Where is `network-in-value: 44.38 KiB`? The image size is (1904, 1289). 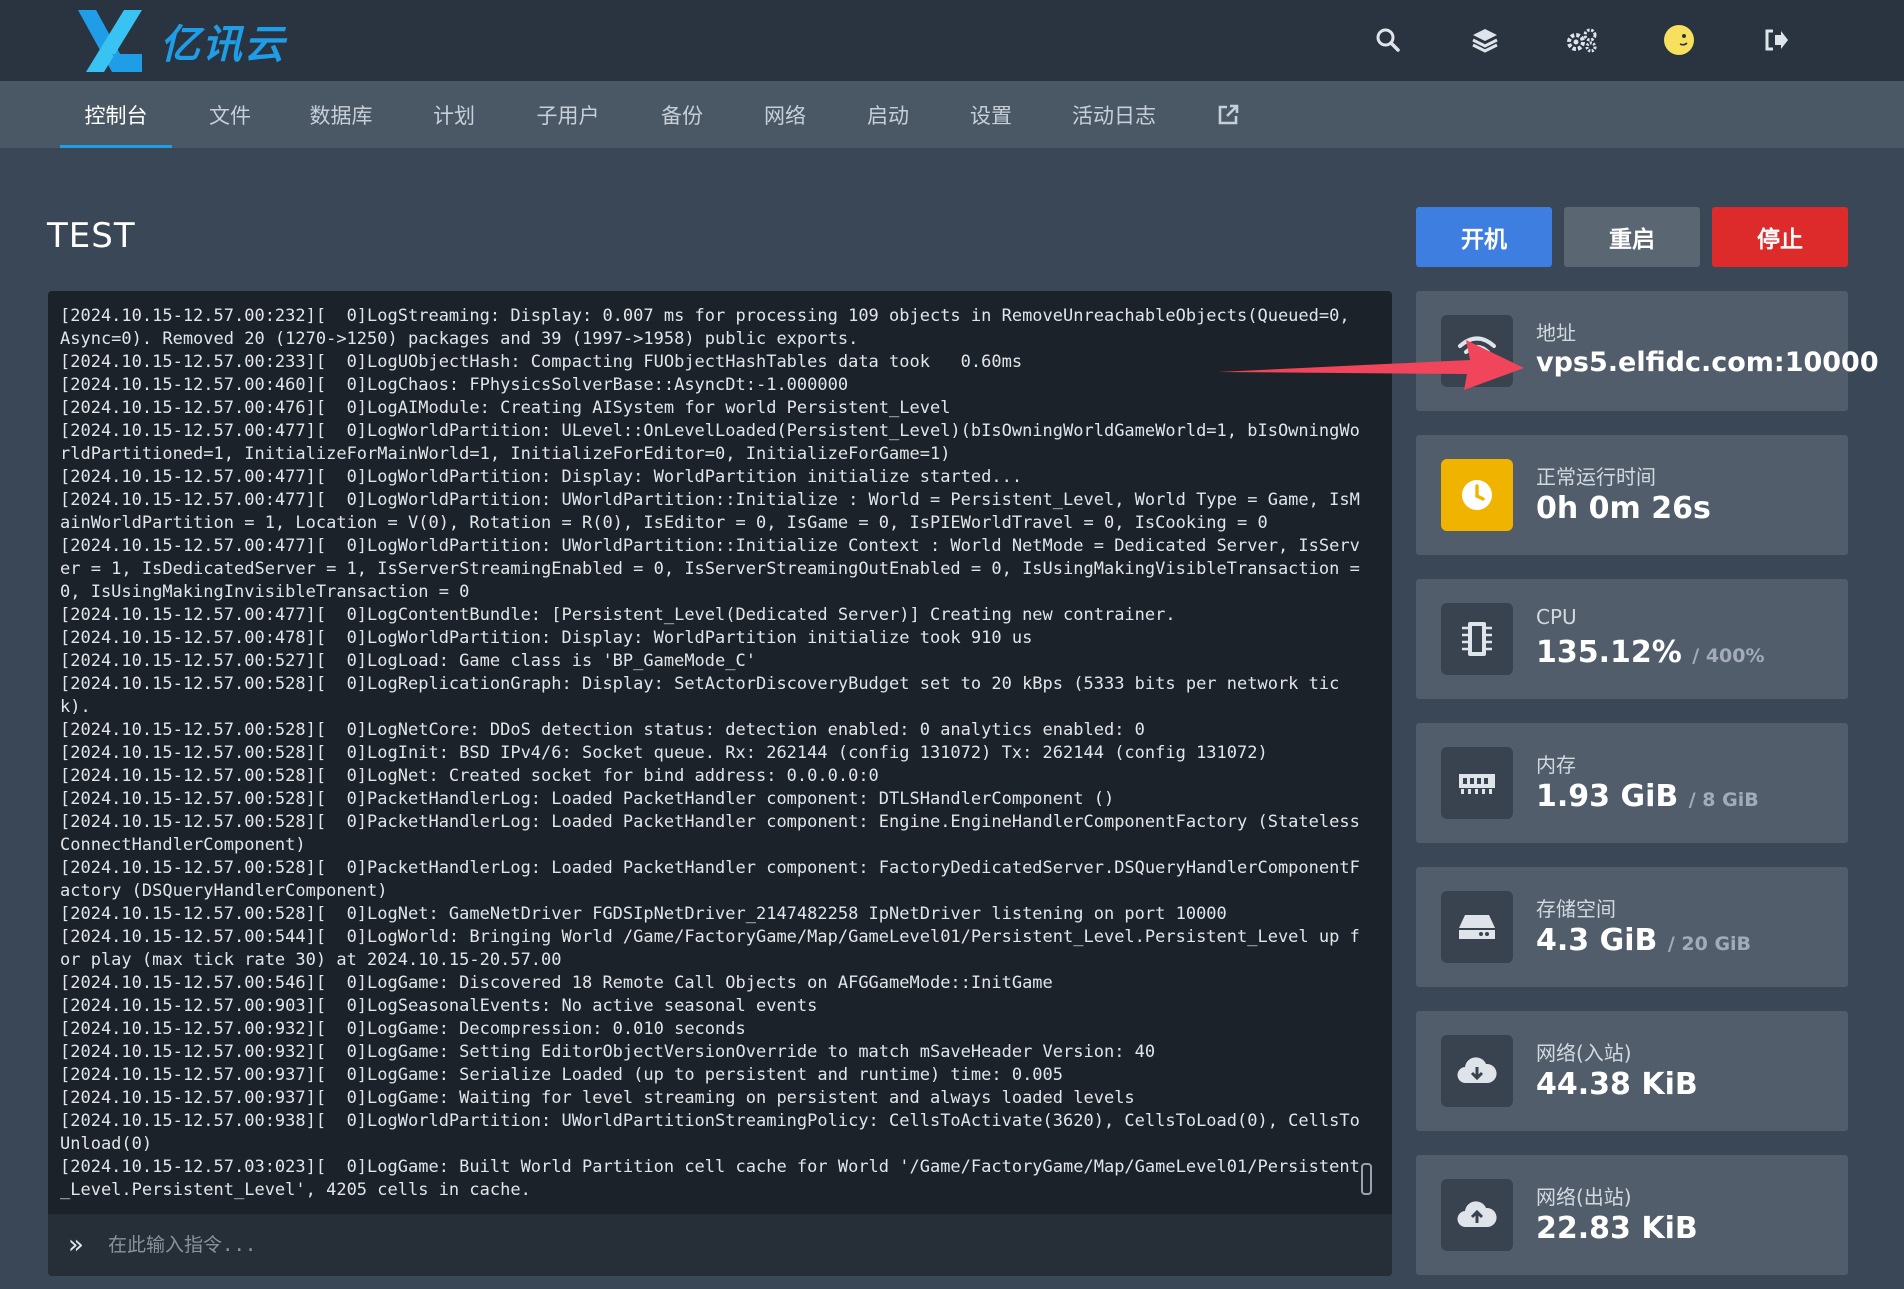 network-in-value: 44.38 KiB is located at coordinates (1617, 1084).